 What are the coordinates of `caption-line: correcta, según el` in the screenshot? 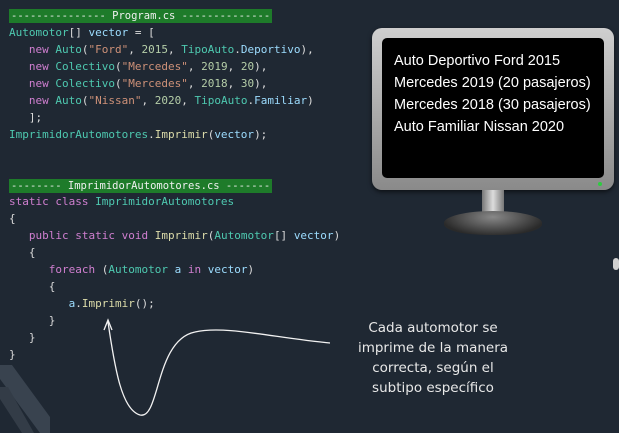 It's located at (433, 368).